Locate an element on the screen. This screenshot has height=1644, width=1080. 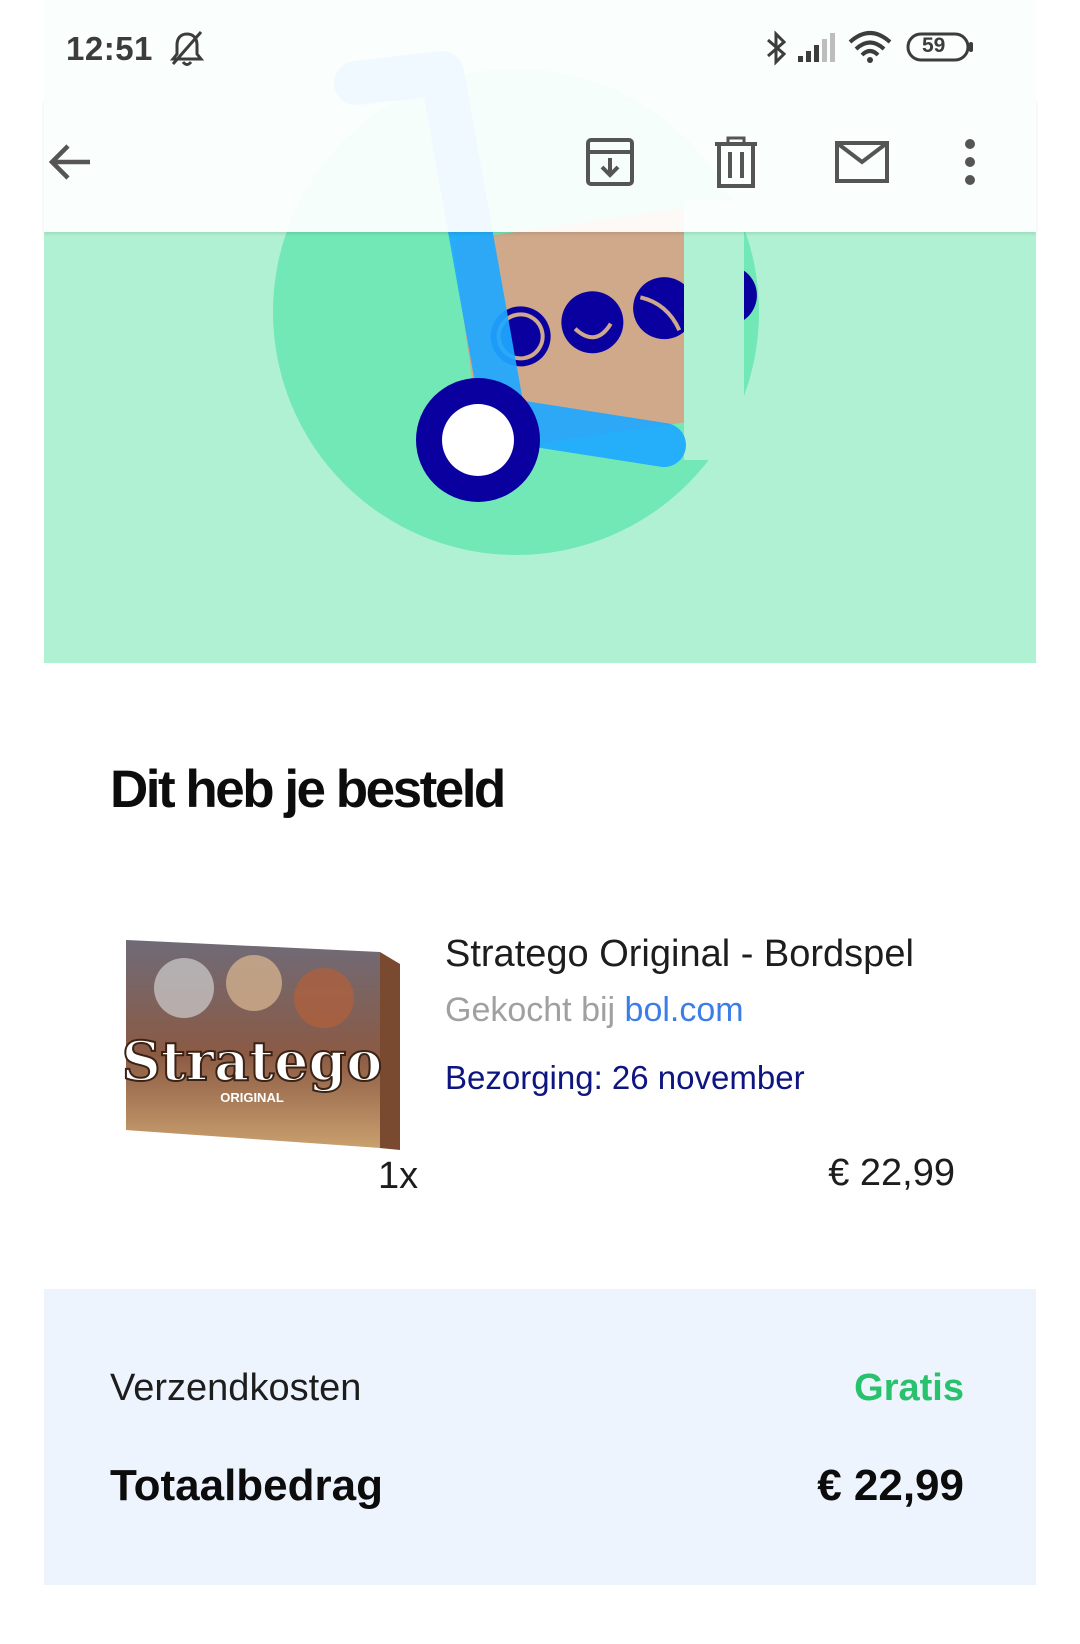
wifi-icon is located at coordinates (870, 49).